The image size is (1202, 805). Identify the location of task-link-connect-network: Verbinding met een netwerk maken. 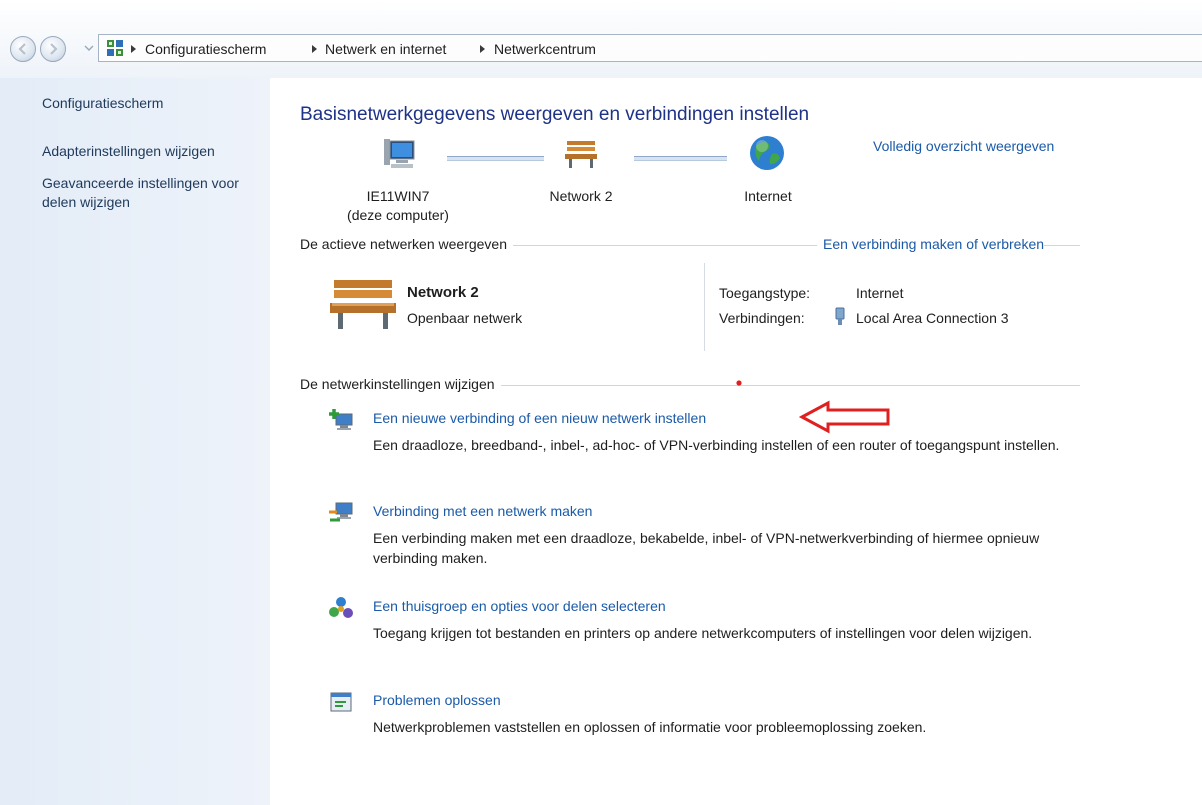
(482, 511).